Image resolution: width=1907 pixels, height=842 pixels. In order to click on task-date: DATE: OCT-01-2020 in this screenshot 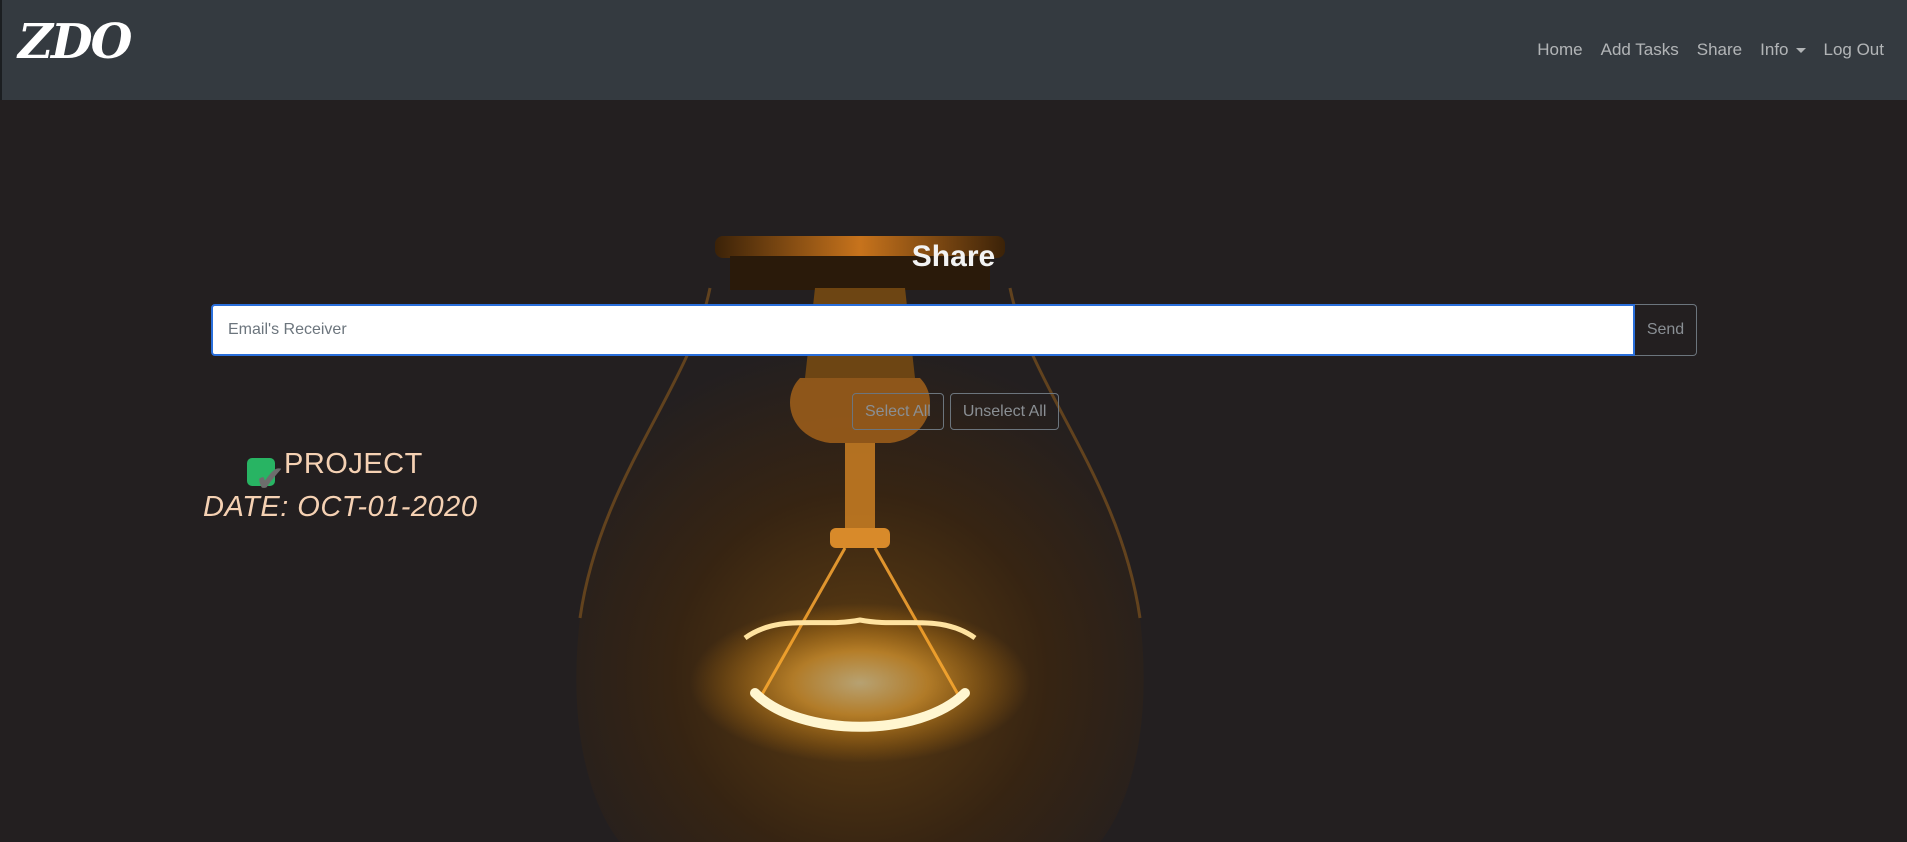, I will do `click(340, 507)`.